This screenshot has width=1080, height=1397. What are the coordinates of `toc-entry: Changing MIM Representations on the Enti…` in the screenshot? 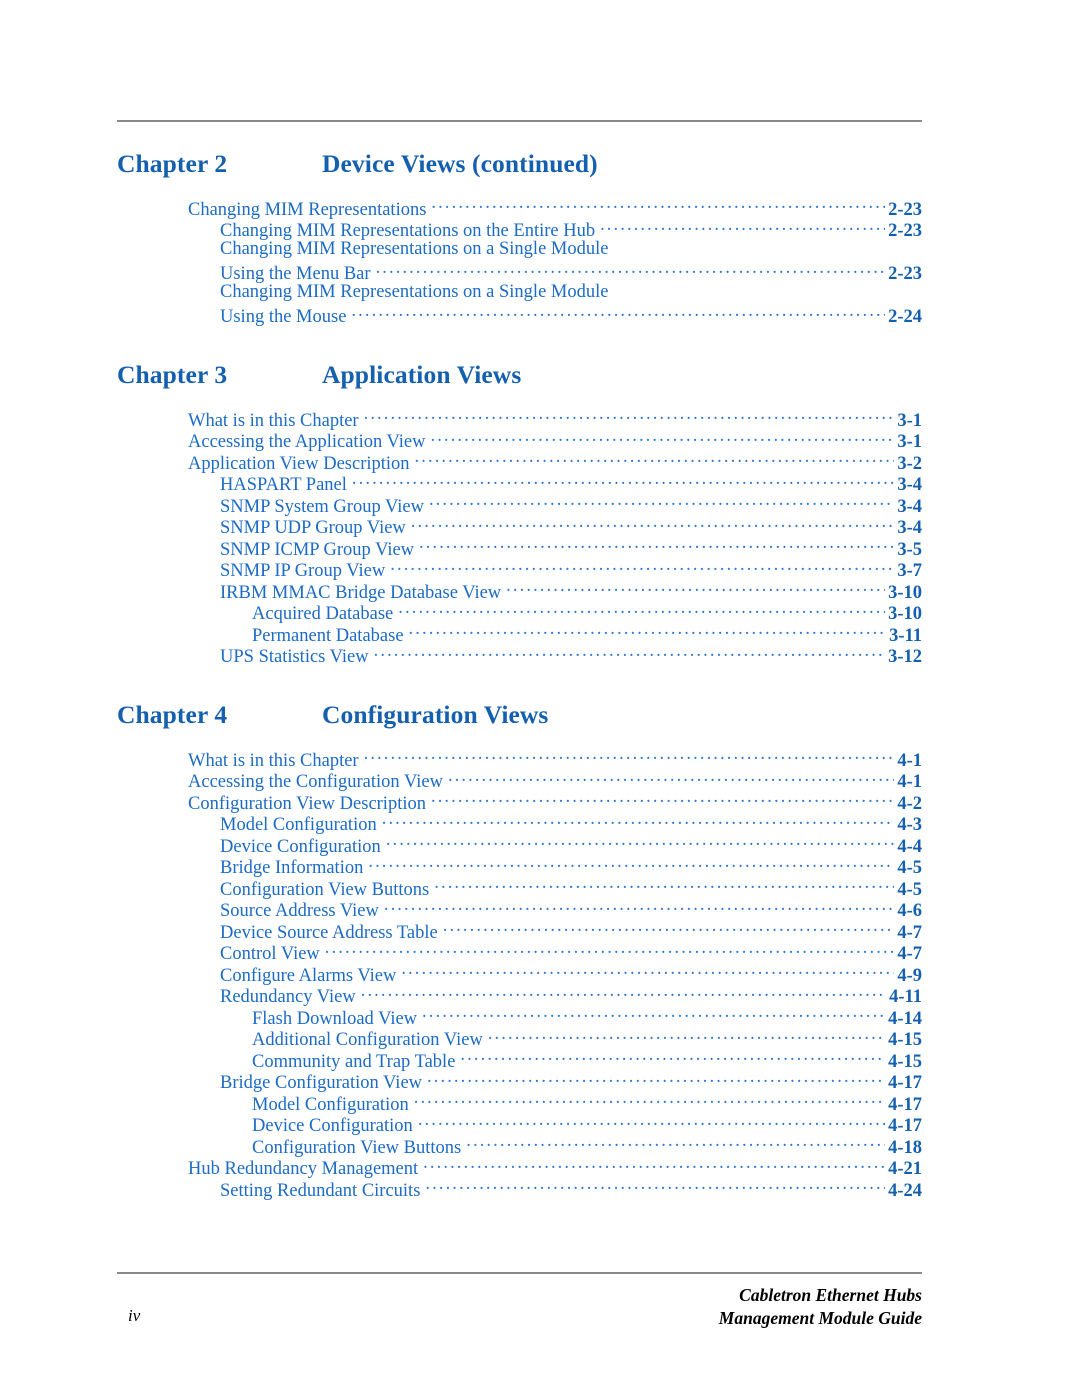 It's located at (519, 230).